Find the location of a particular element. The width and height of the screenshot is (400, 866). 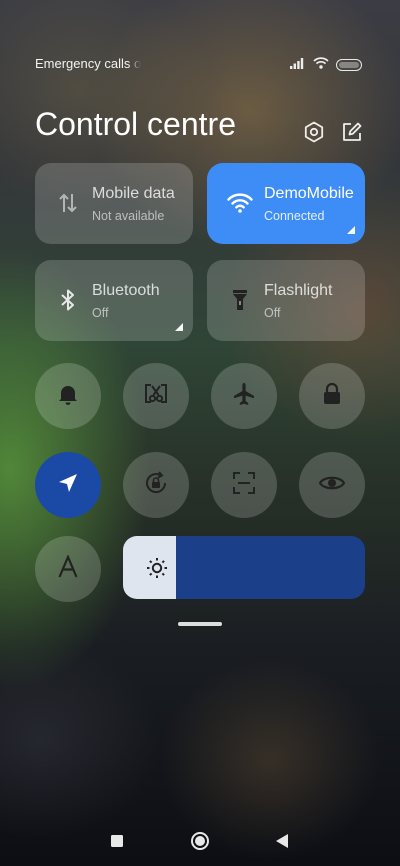

tile-label: Flashlight is located at coordinates (298, 290).